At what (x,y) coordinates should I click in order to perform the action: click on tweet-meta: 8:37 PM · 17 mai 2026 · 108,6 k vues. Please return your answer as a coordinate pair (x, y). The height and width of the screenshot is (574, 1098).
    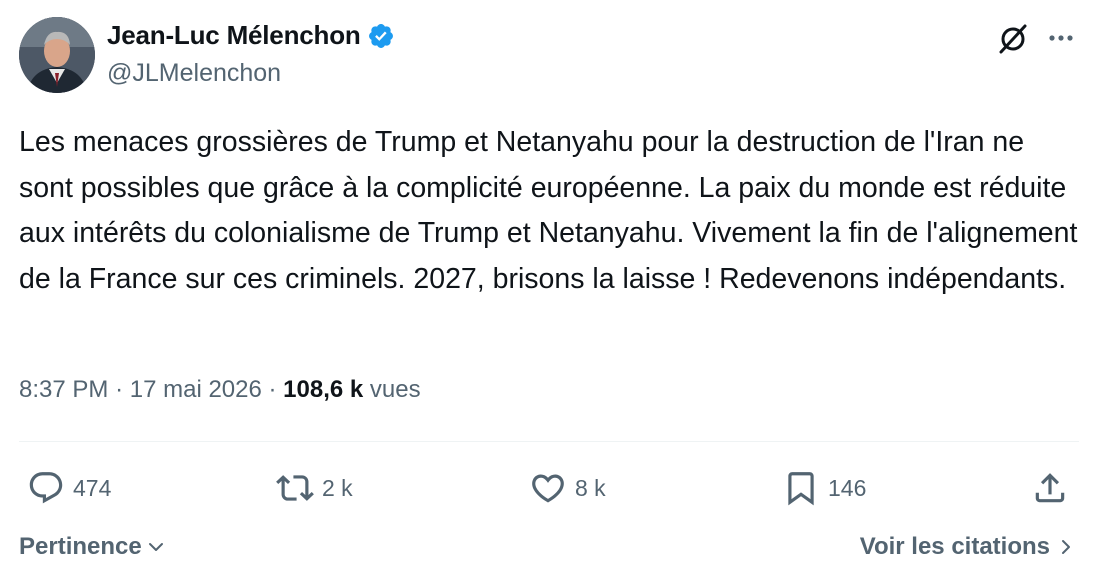
    Looking at the image, I should click on (220, 390).